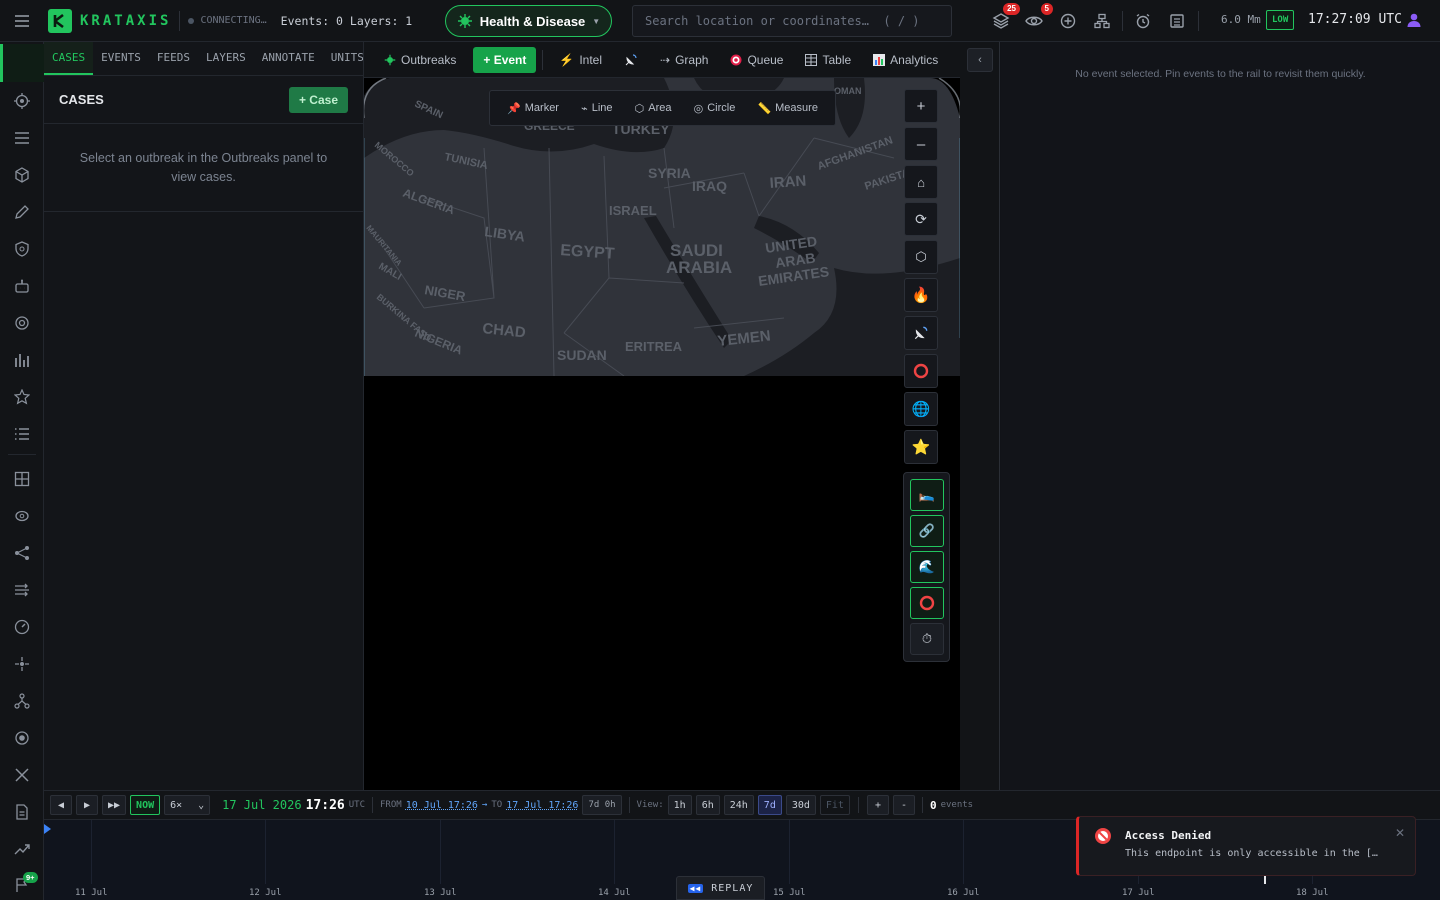  Describe the element at coordinates (226, 58) in the screenshot. I see `tab-layers: LAYERS` at that location.